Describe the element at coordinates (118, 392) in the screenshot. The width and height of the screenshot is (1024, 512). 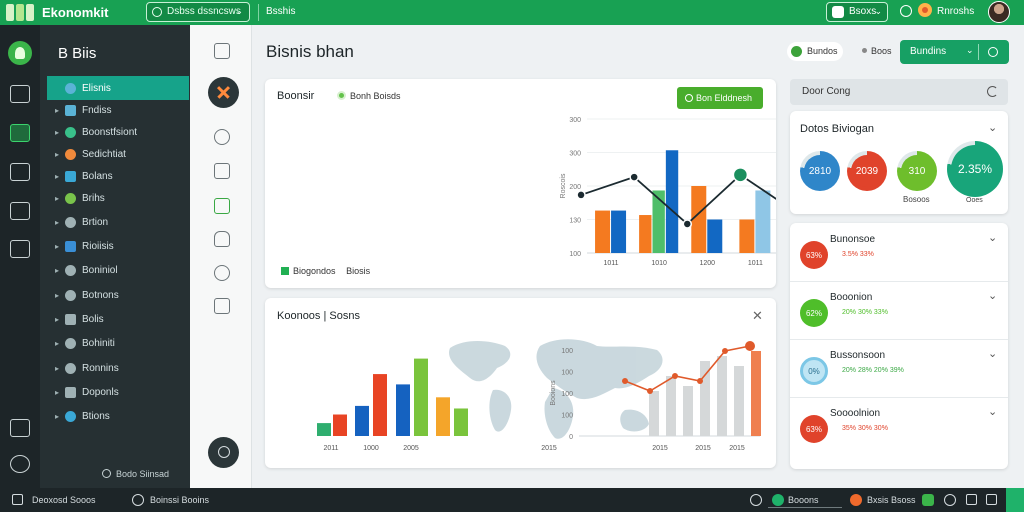
I see `sidebar-item: ▸ Doponls` at that location.